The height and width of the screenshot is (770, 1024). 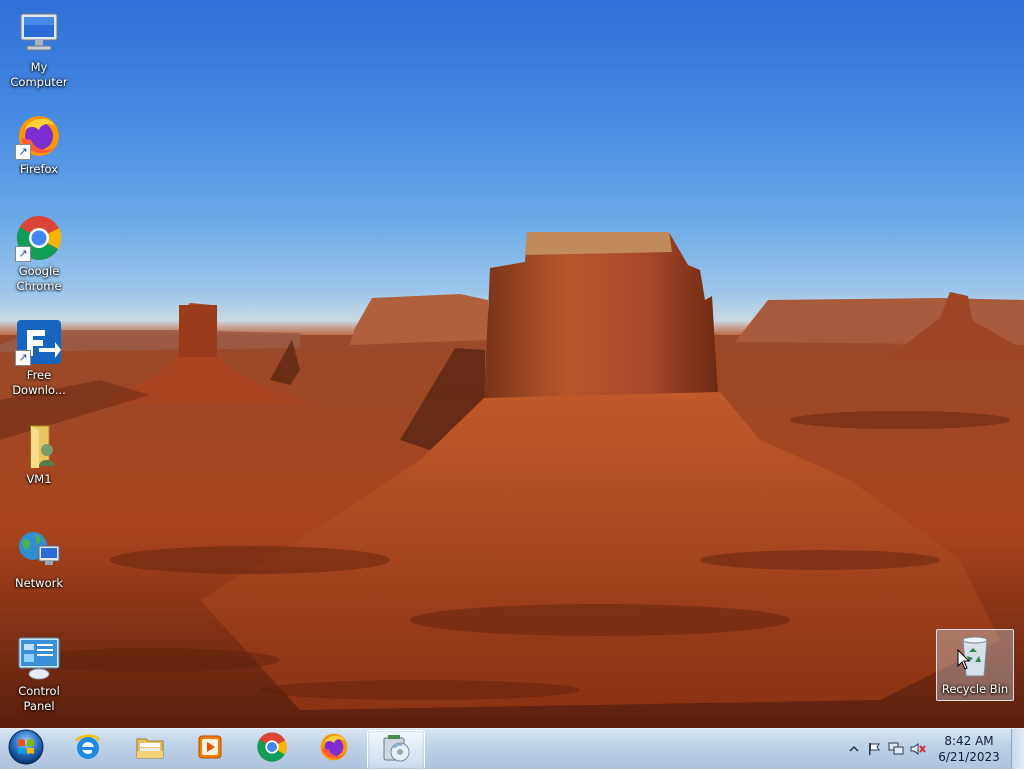 What do you see at coordinates (39, 136) in the screenshot?
I see `firefox-icon: ↗` at bounding box center [39, 136].